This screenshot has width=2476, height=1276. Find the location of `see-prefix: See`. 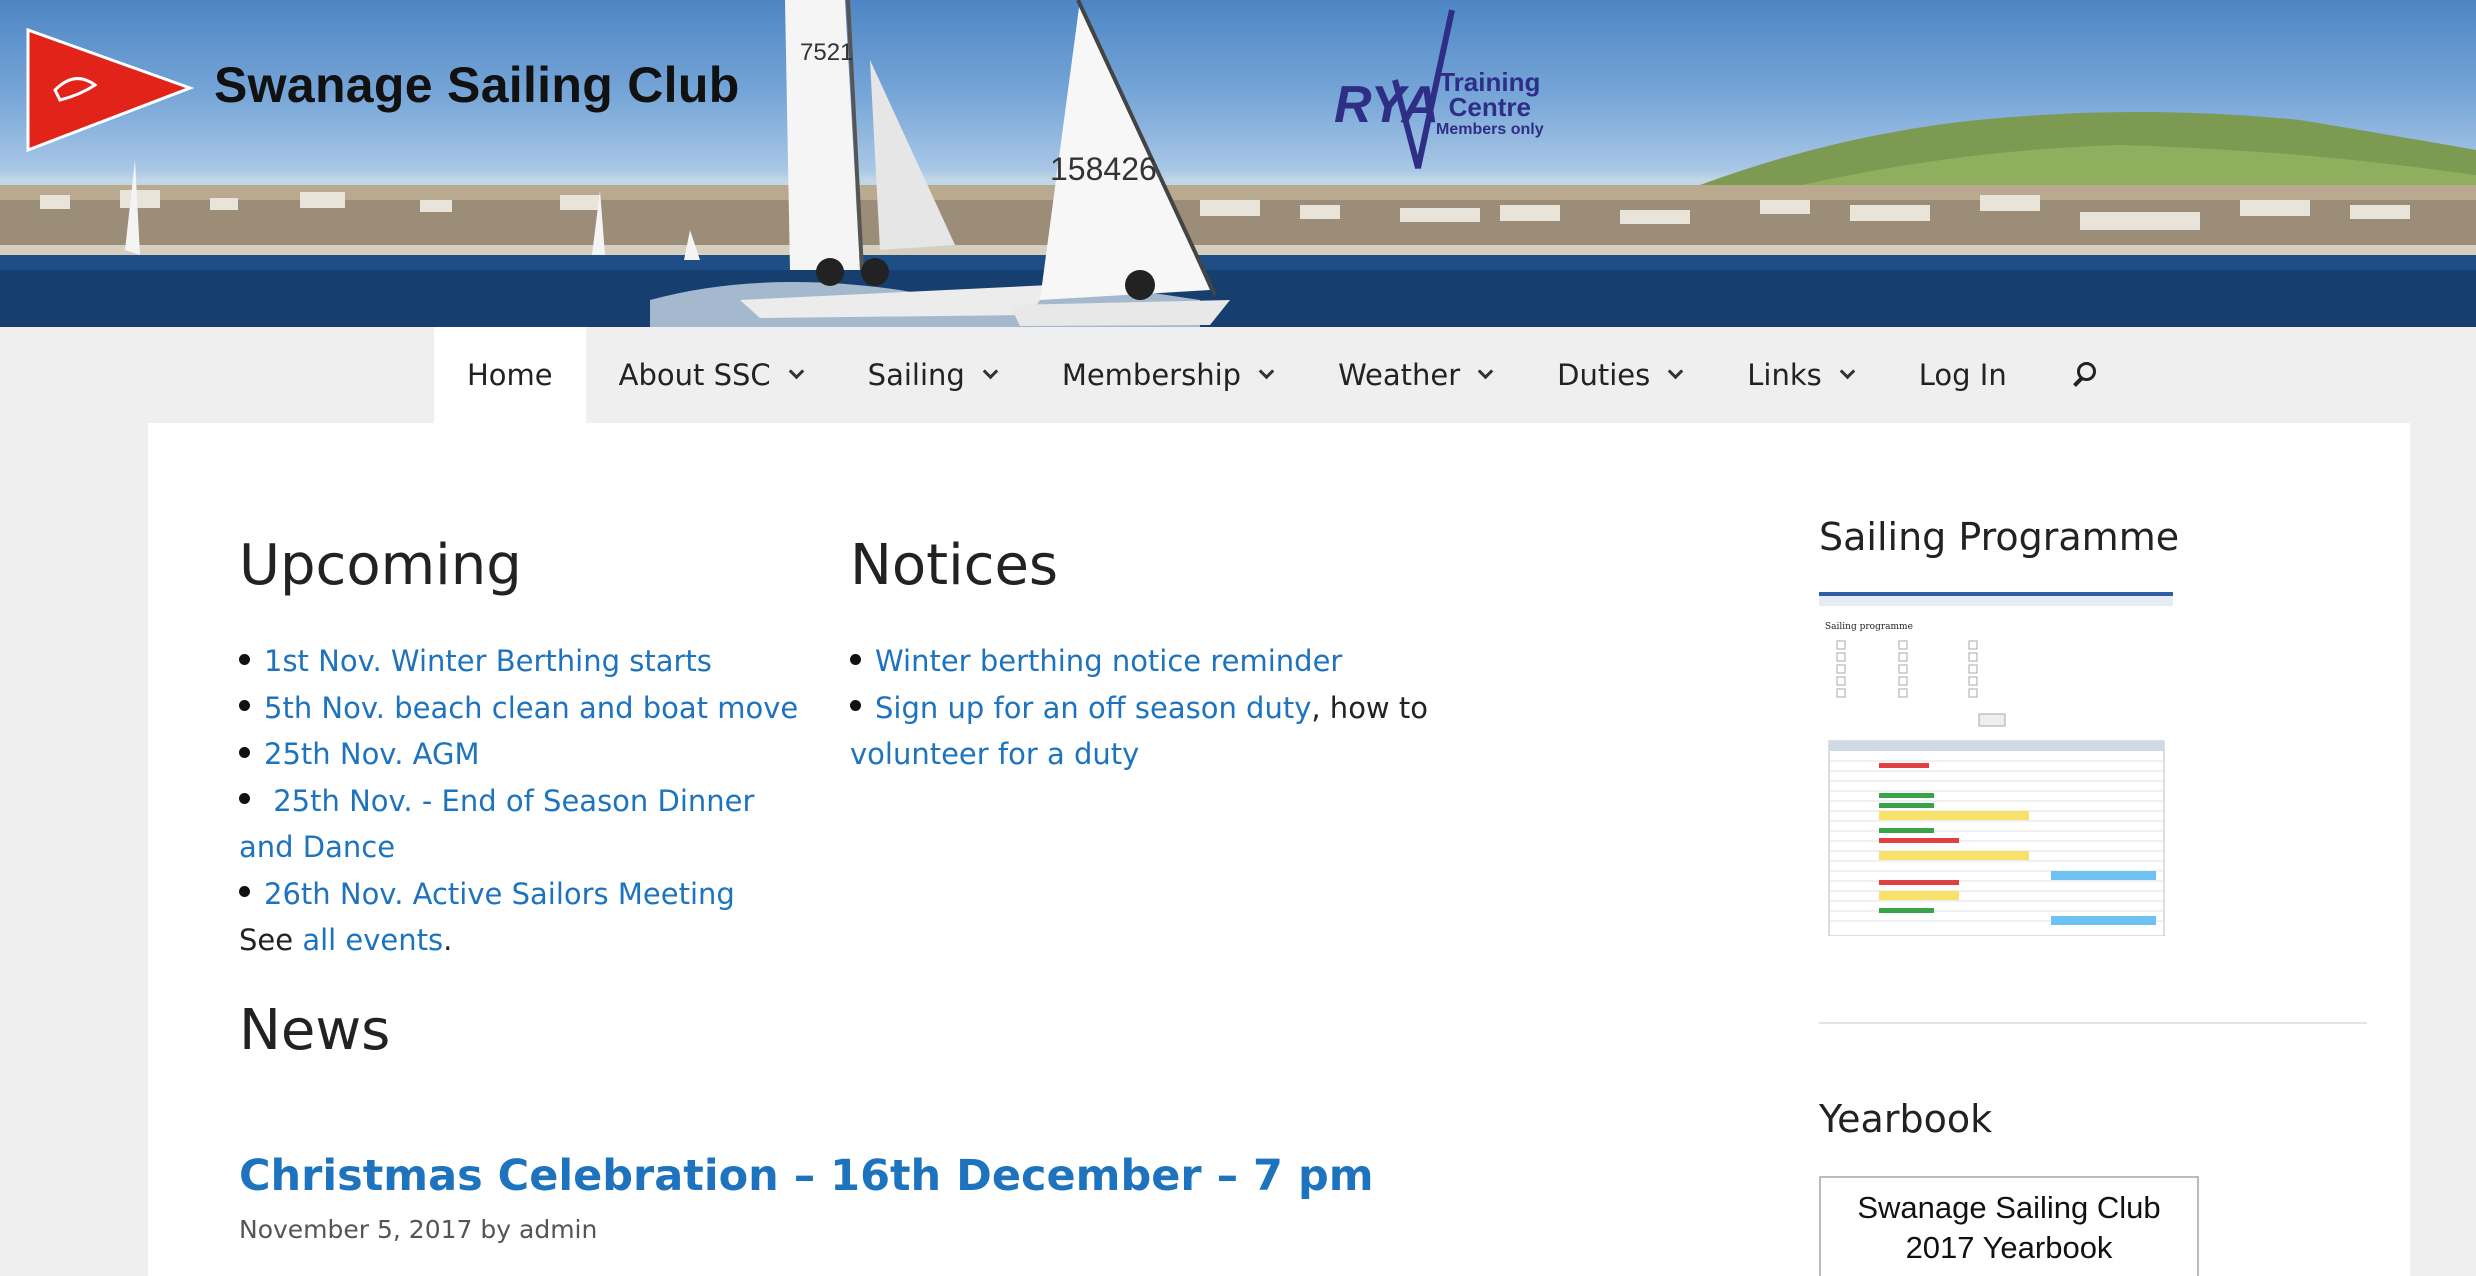

see-prefix: See is located at coordinates (271, 940).